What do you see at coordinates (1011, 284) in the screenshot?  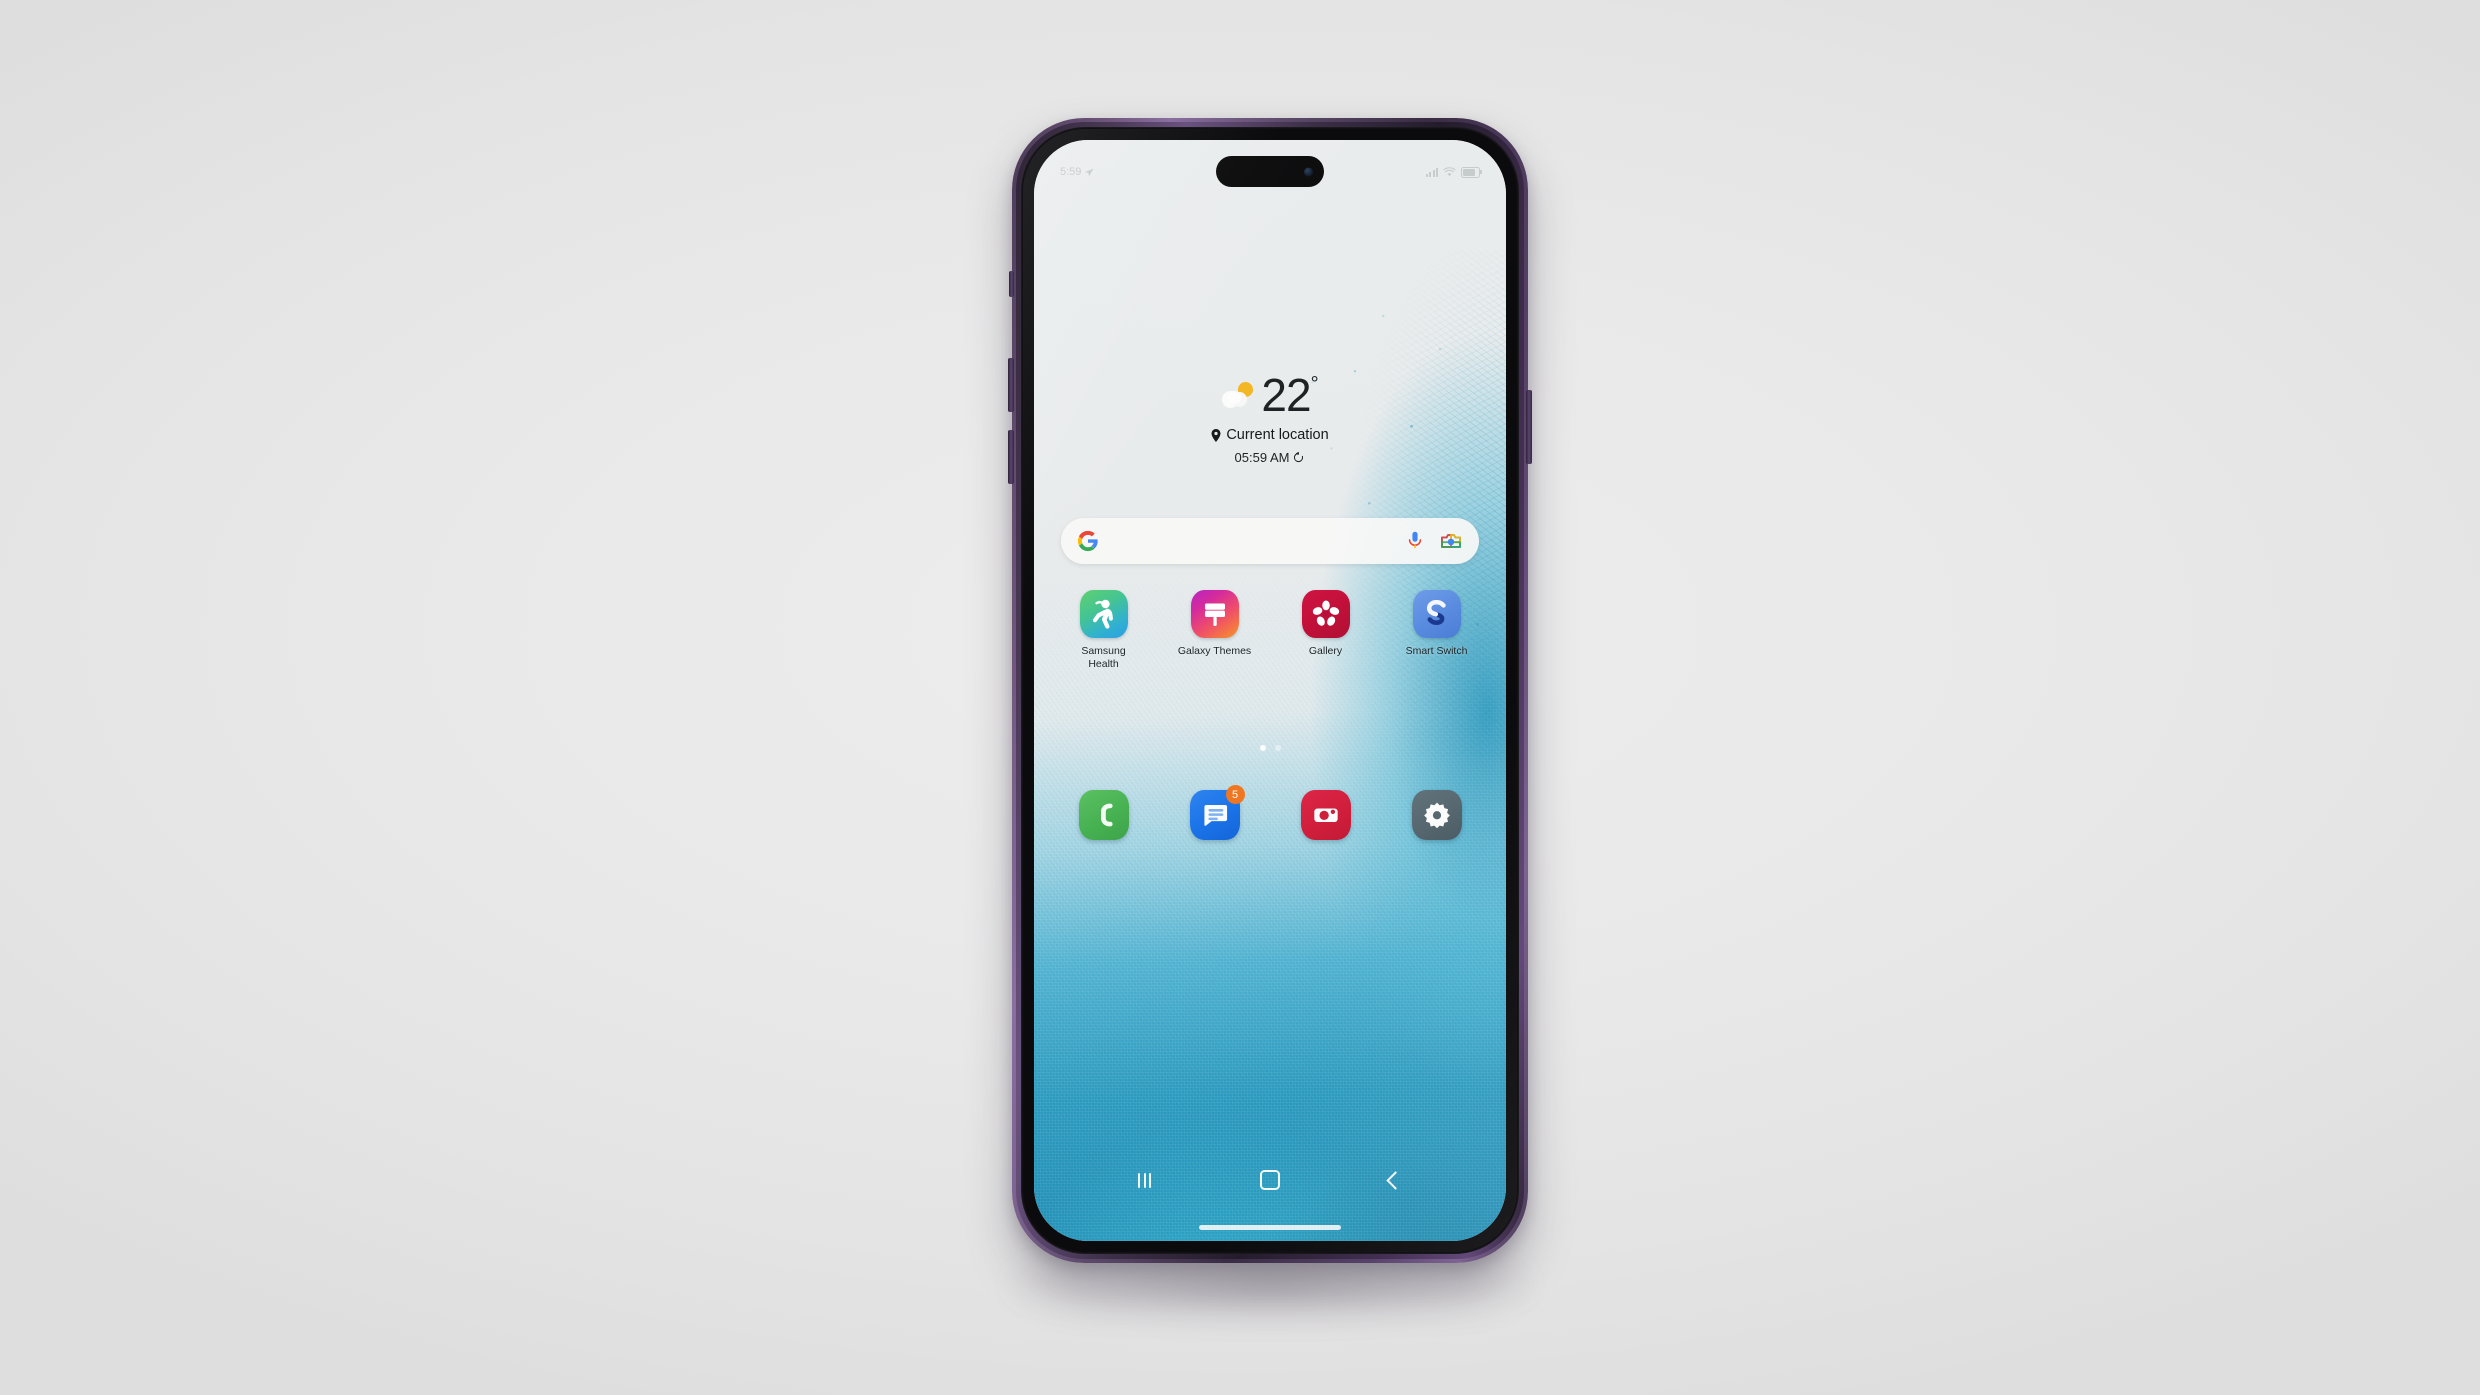 I see `silent-switch` at bounding box center [1011, 284].